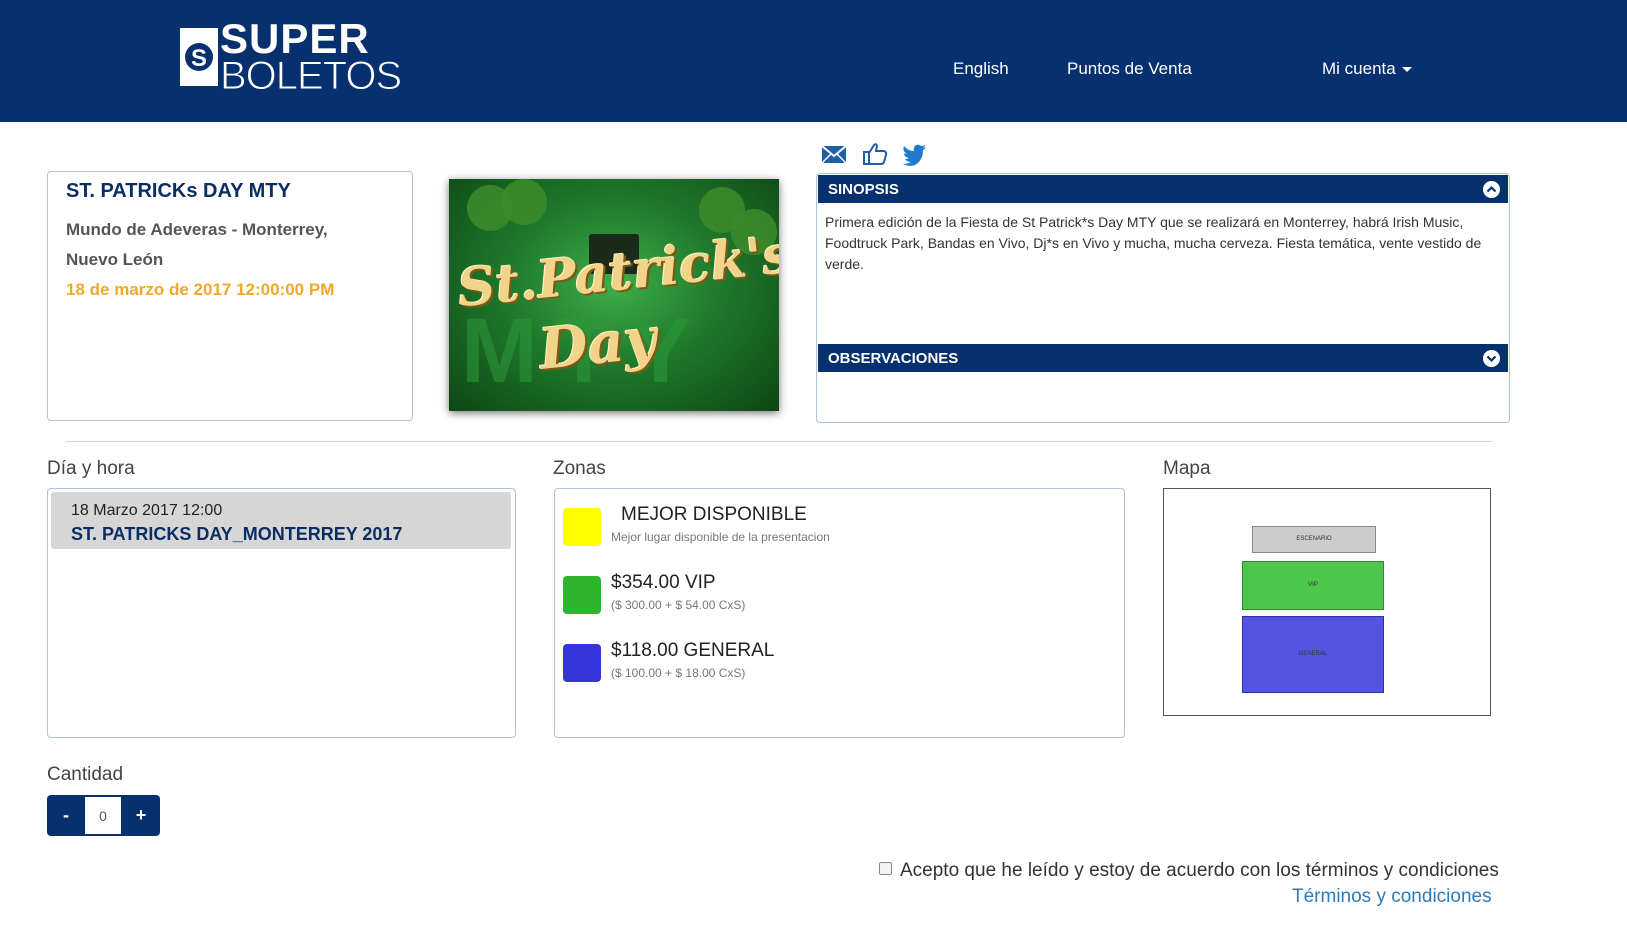  I want to click on sinopsis-header: SINOPSIS, so click(1163, 189).